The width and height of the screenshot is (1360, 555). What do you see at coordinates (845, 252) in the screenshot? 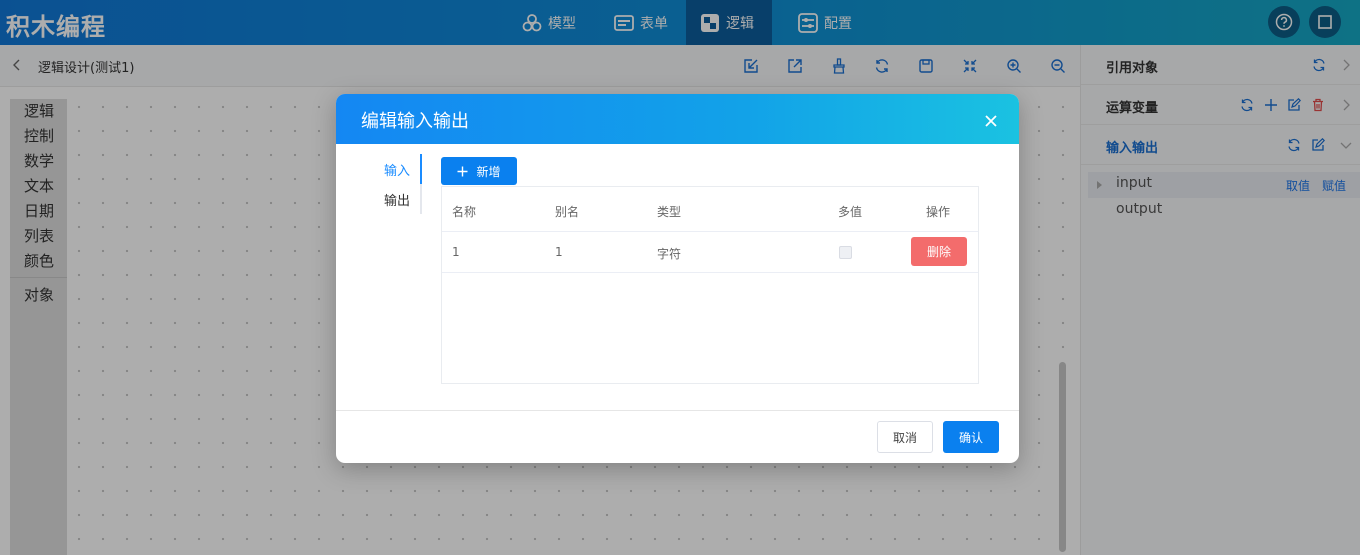
I see `multi-checkbox` at bounding box center [845, 252].